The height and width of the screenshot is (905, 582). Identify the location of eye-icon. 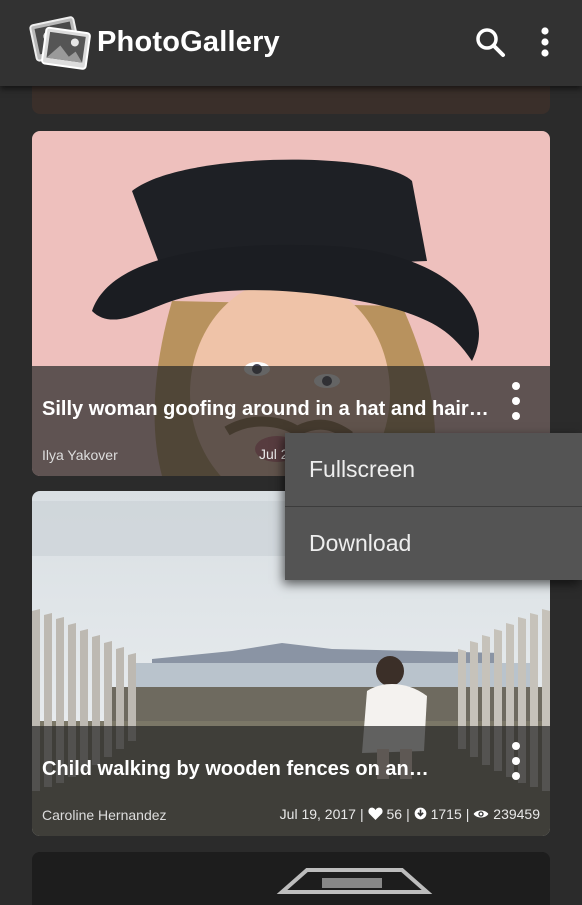
(481, 814).